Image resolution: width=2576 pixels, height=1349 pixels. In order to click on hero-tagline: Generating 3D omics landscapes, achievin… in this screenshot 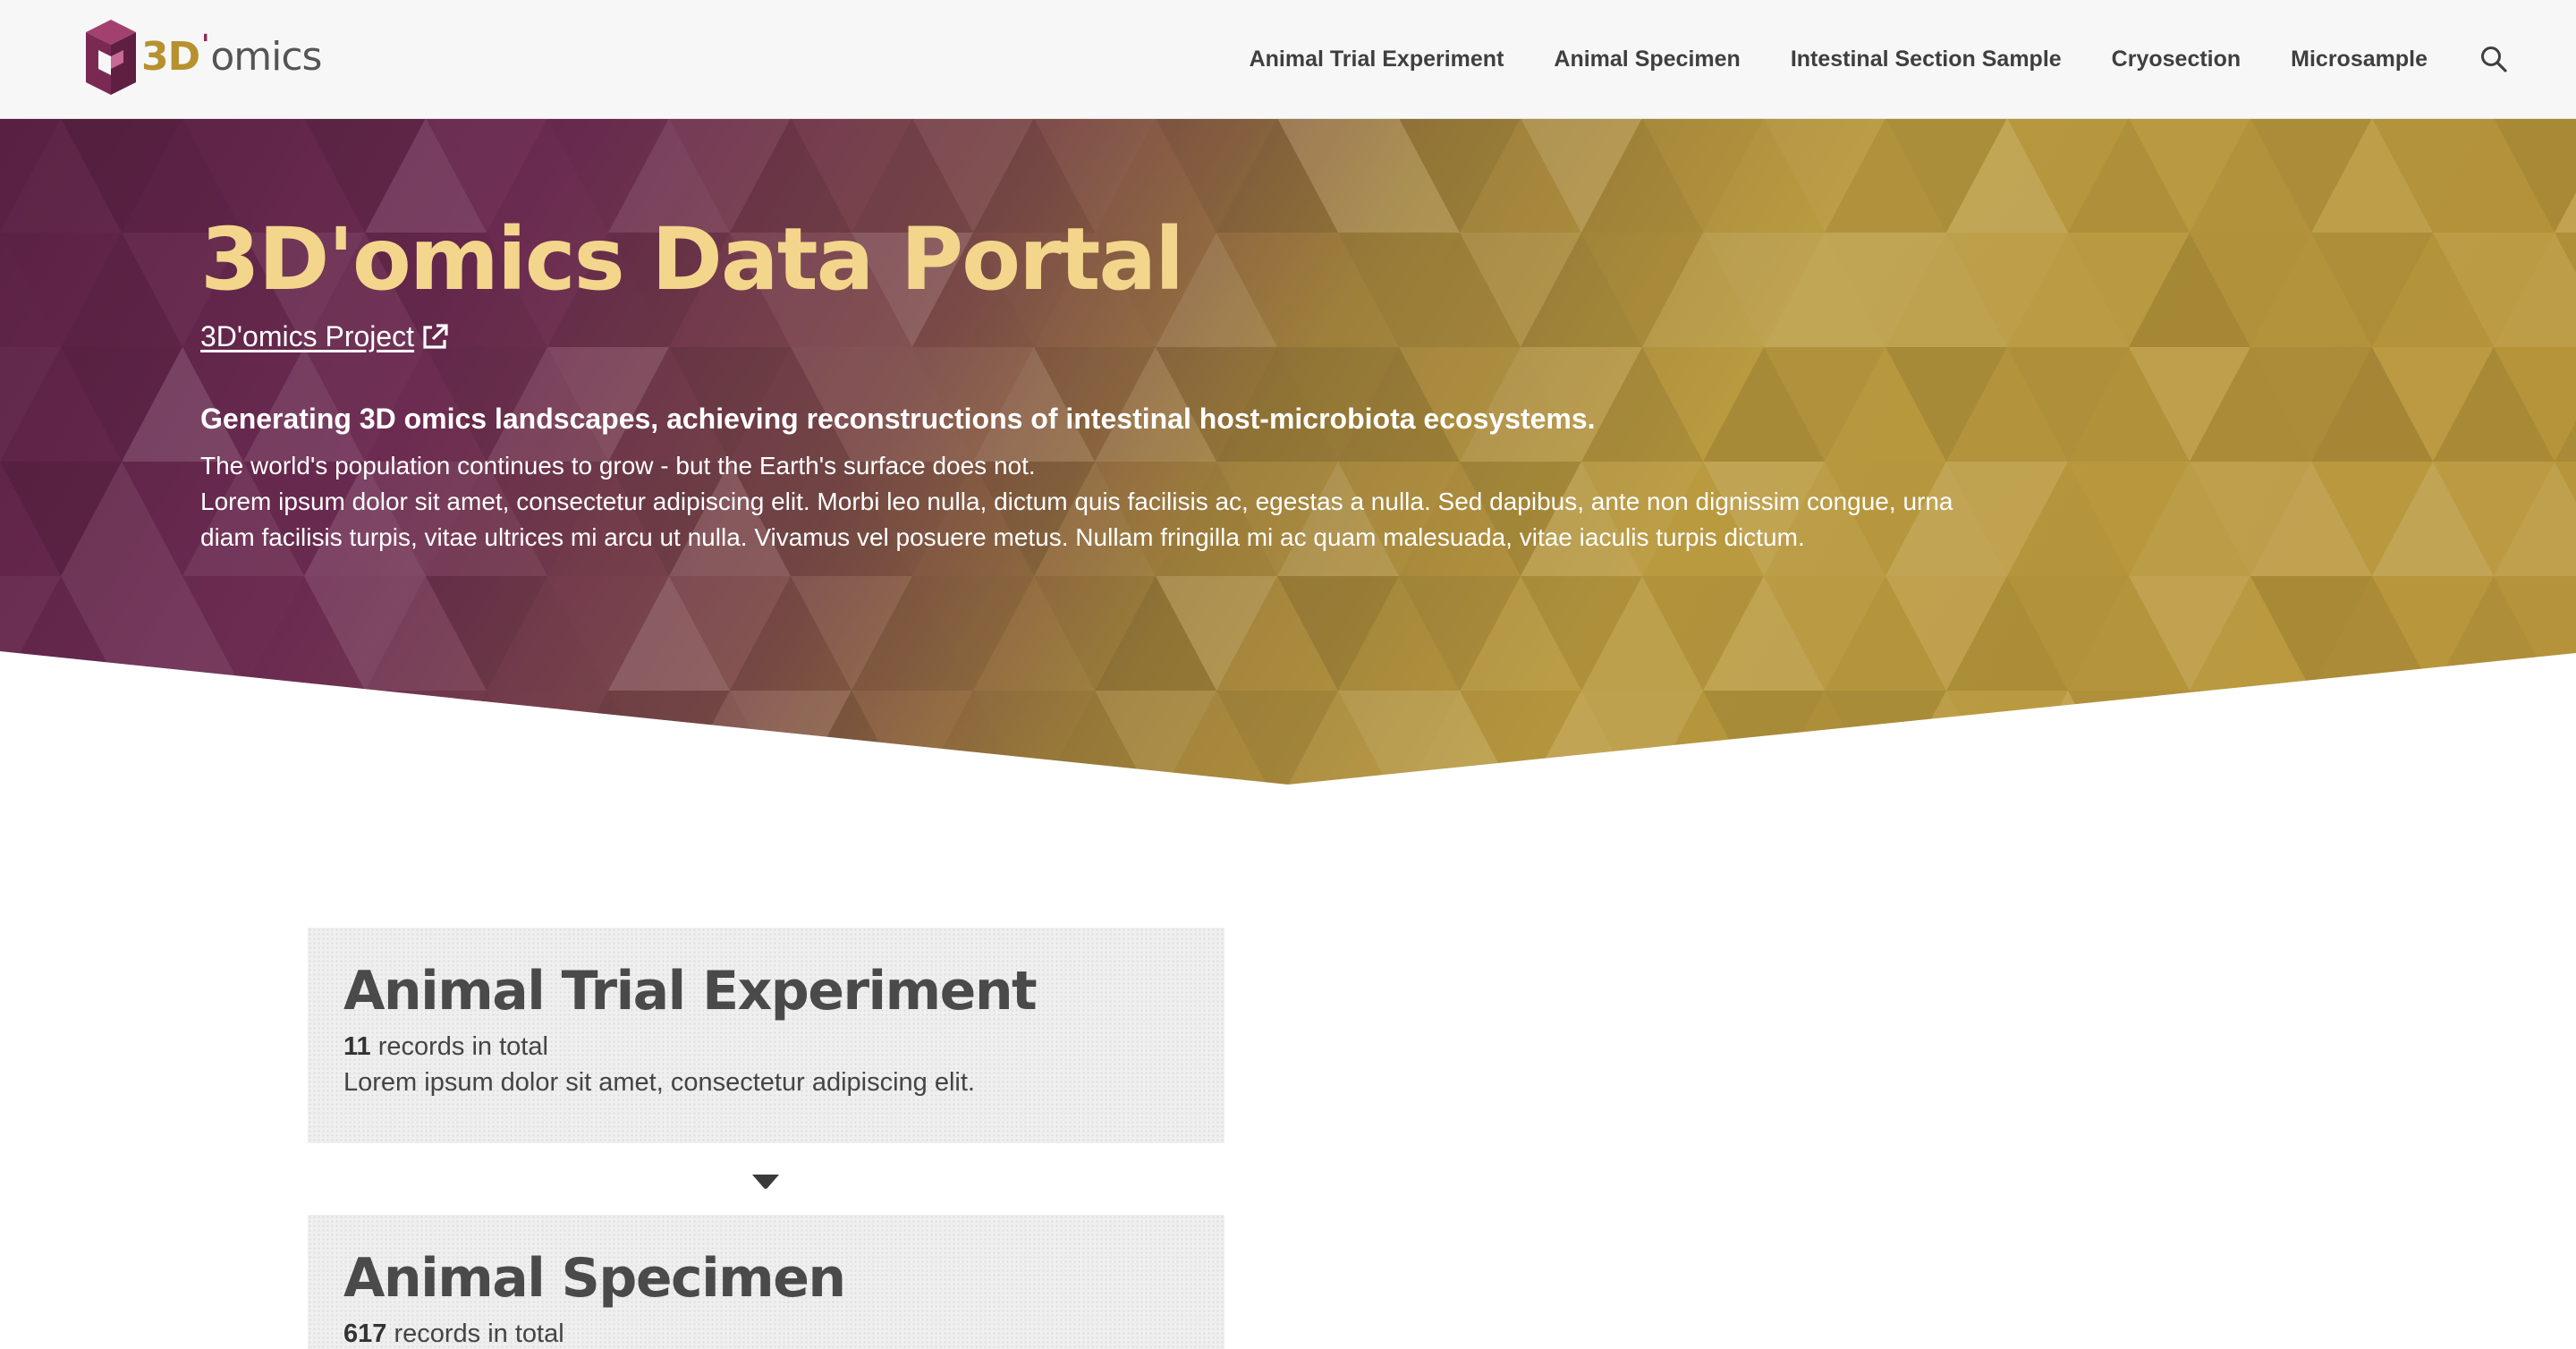, I will do `click(898, 419)`.